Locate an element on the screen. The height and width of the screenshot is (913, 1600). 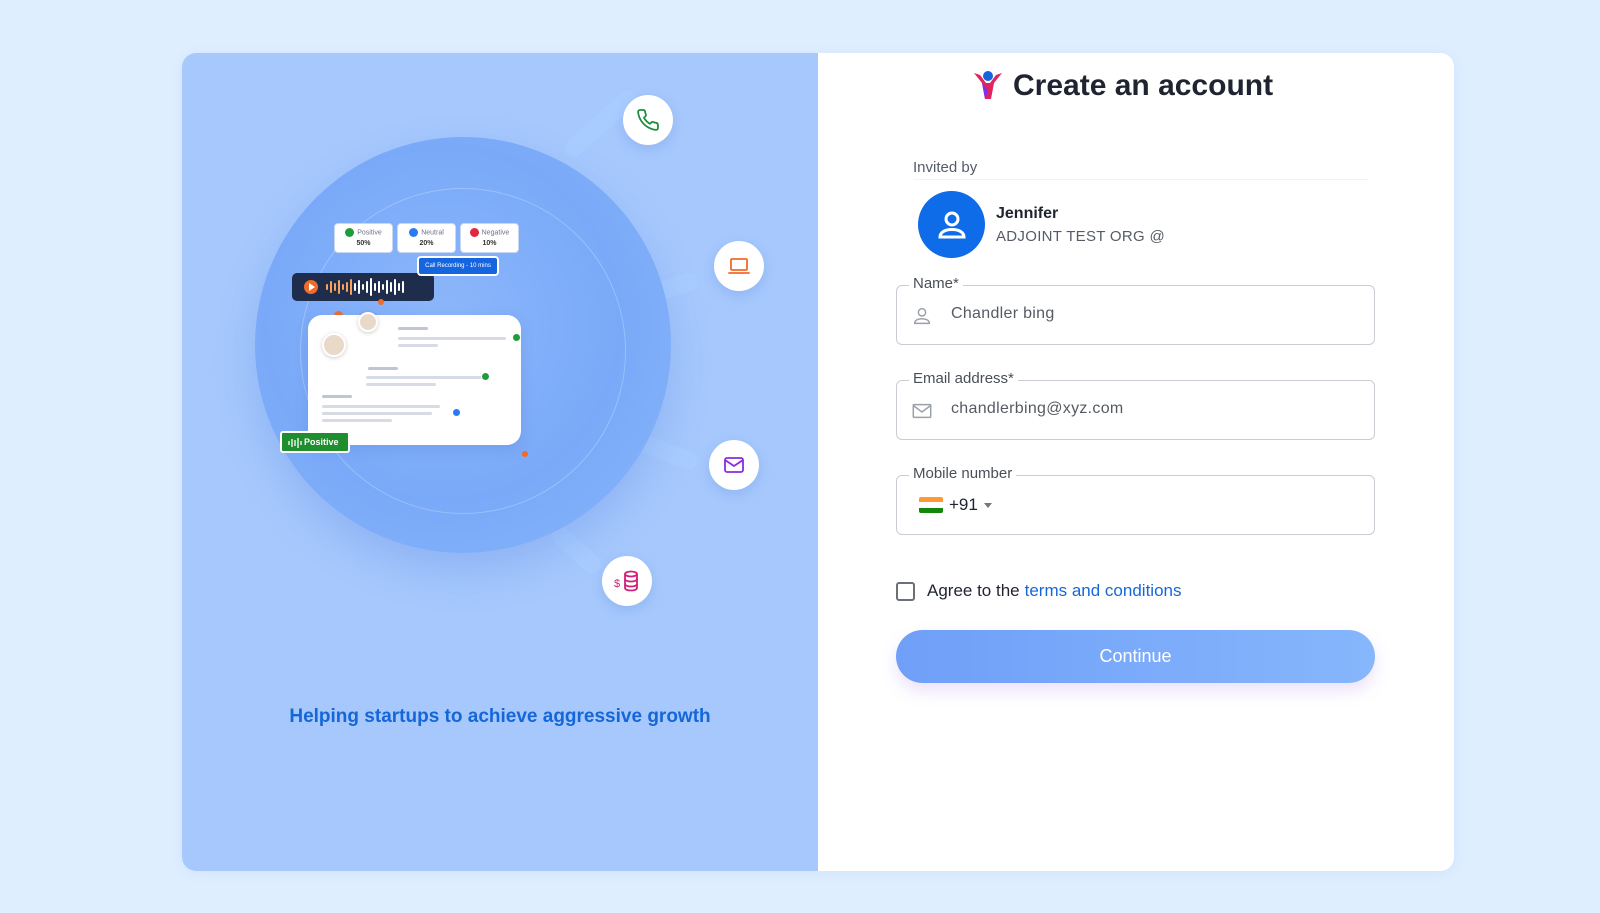
agree-text: Agree to the terms and conditions is located at coordinates (1054, 590).